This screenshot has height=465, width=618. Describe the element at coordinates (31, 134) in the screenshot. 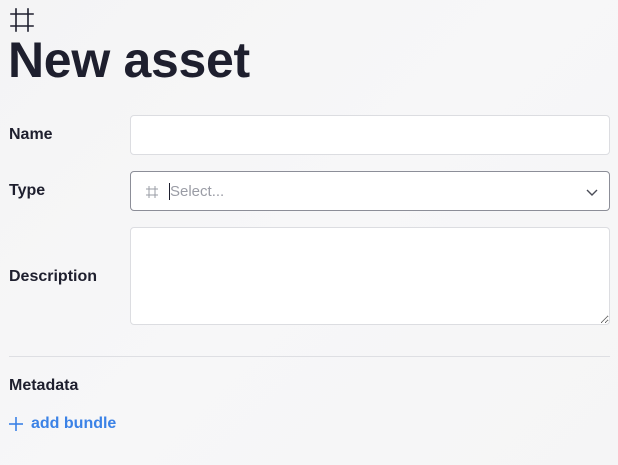

I see `name-label: Name` at that location.